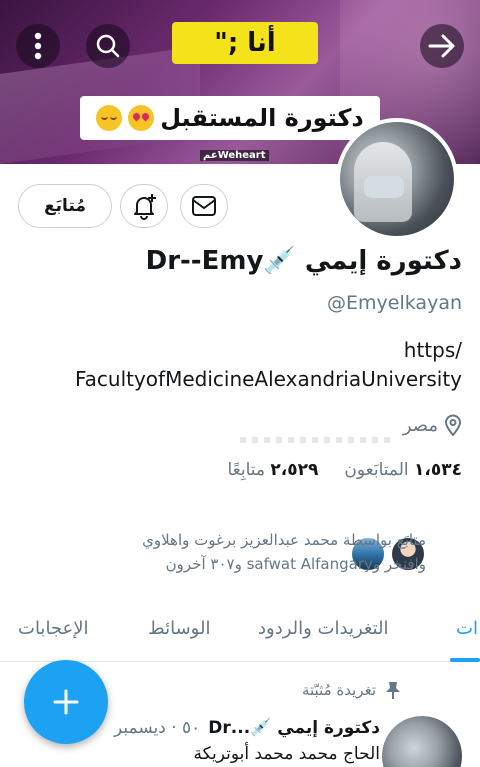 This screenshot has width=480, height=767. Describe the element at coordinates (179, 628) in the screenshot. I see `tab-media: الوسائط` at that location.